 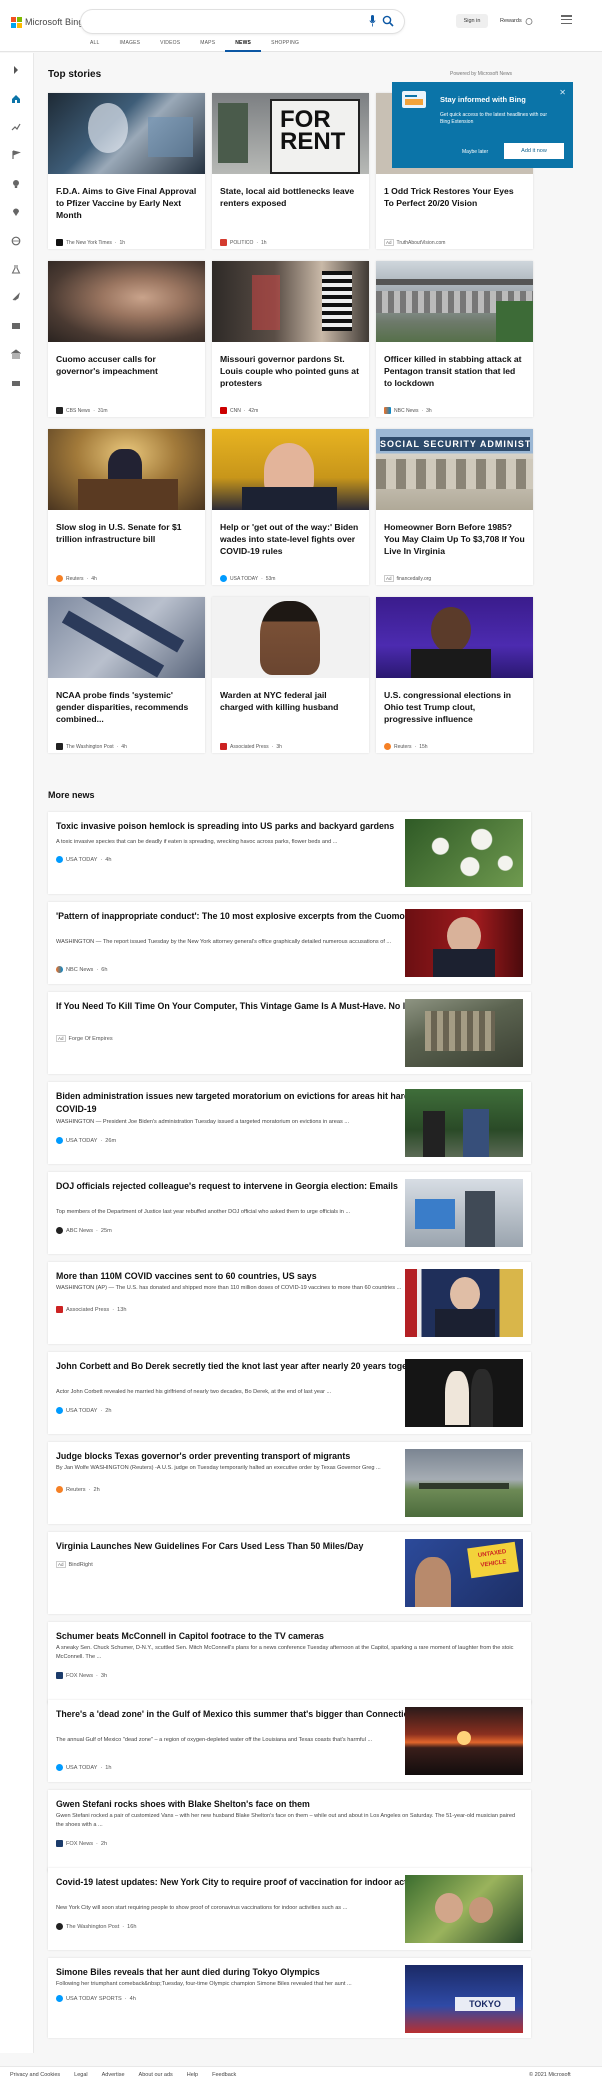 I want to click on story-time: 15h, so click(x=423, y=746).